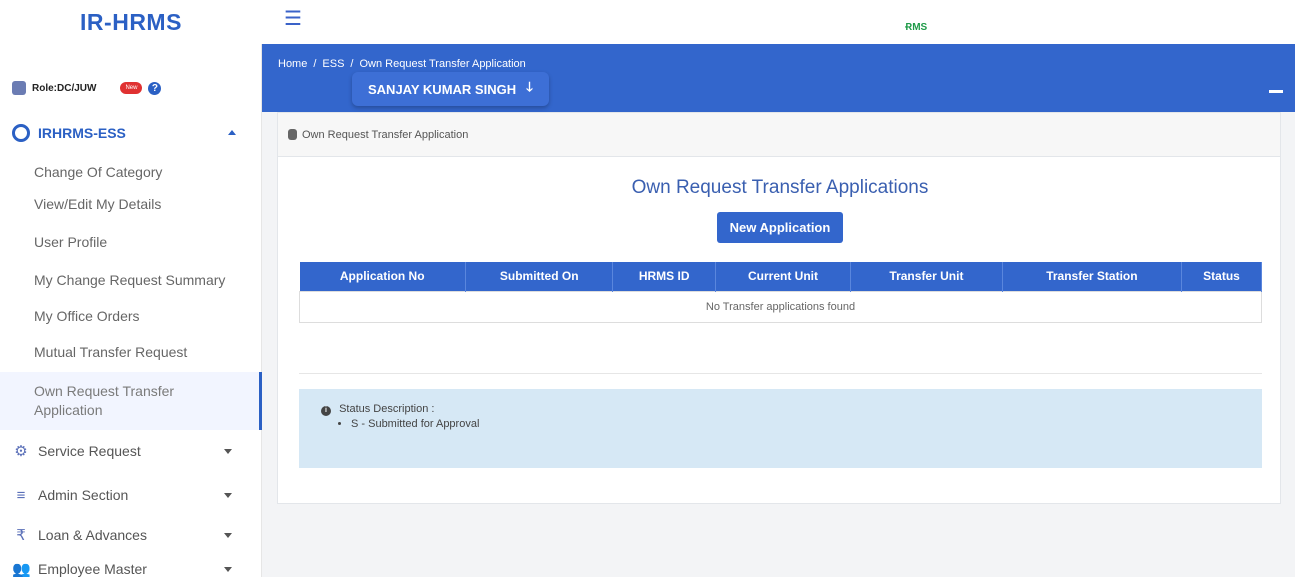 Image resolution: width=1295 pixels, height=577 pixels. I want to click on sidebar-item-own-request-transfer: Own Request Transfer Application, so click(131, 401).